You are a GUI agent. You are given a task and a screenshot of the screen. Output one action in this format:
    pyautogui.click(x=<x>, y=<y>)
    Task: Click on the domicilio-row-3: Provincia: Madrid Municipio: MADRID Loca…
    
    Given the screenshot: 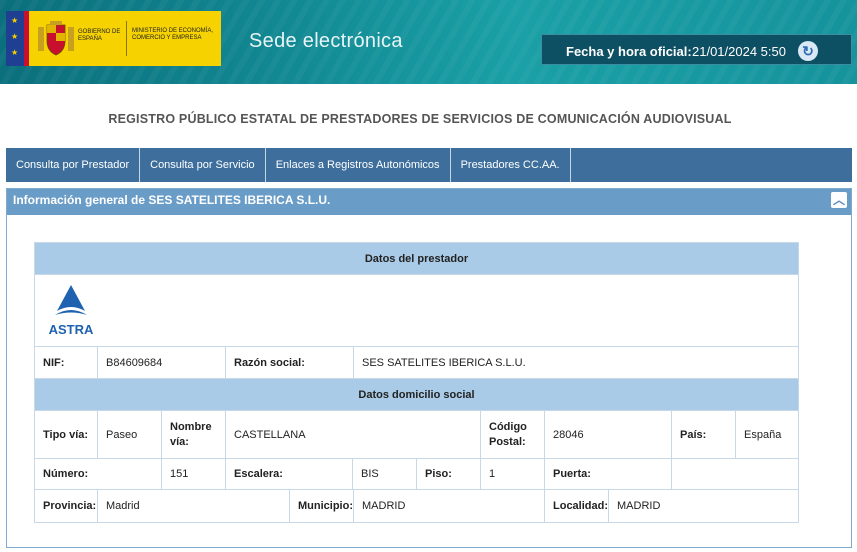 What is the action you would take?
    pyautogui.click(x=416, y=506)
    